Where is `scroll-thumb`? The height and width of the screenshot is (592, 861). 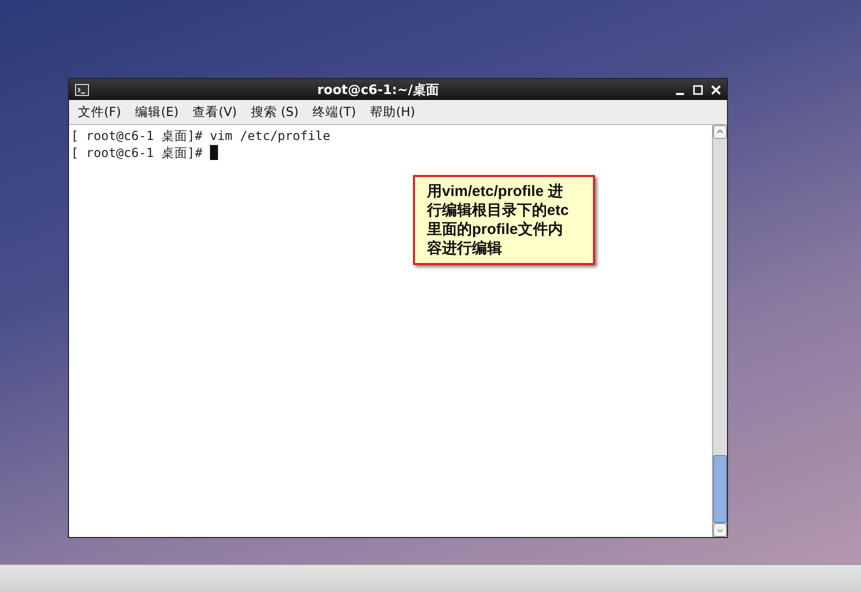 scroll-thumb is located at coordinates (720, 489).